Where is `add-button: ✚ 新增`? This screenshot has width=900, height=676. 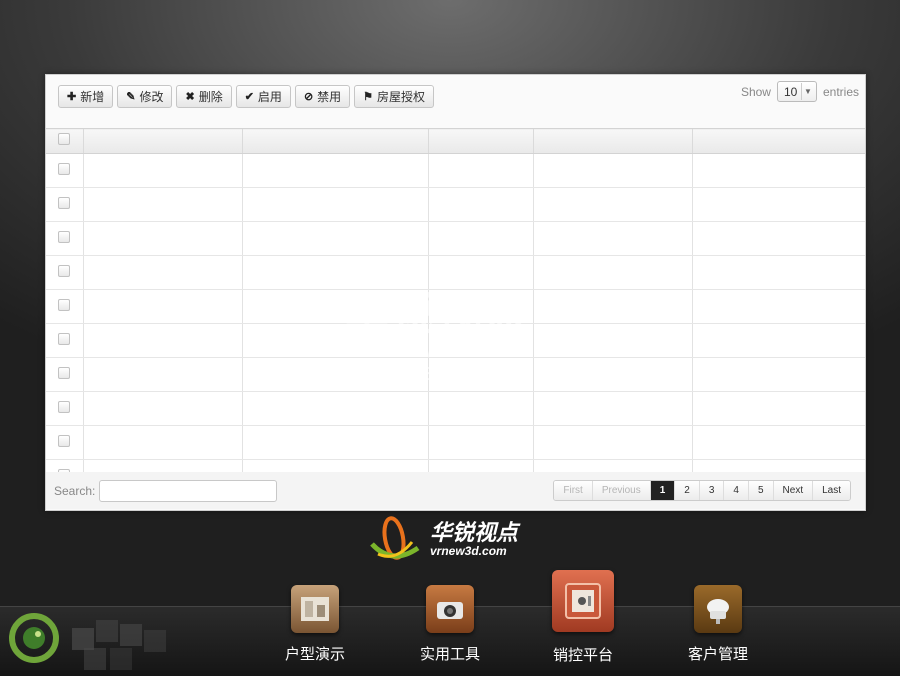
add-button: ✚ 新增 is located at coordinates (86, 96).